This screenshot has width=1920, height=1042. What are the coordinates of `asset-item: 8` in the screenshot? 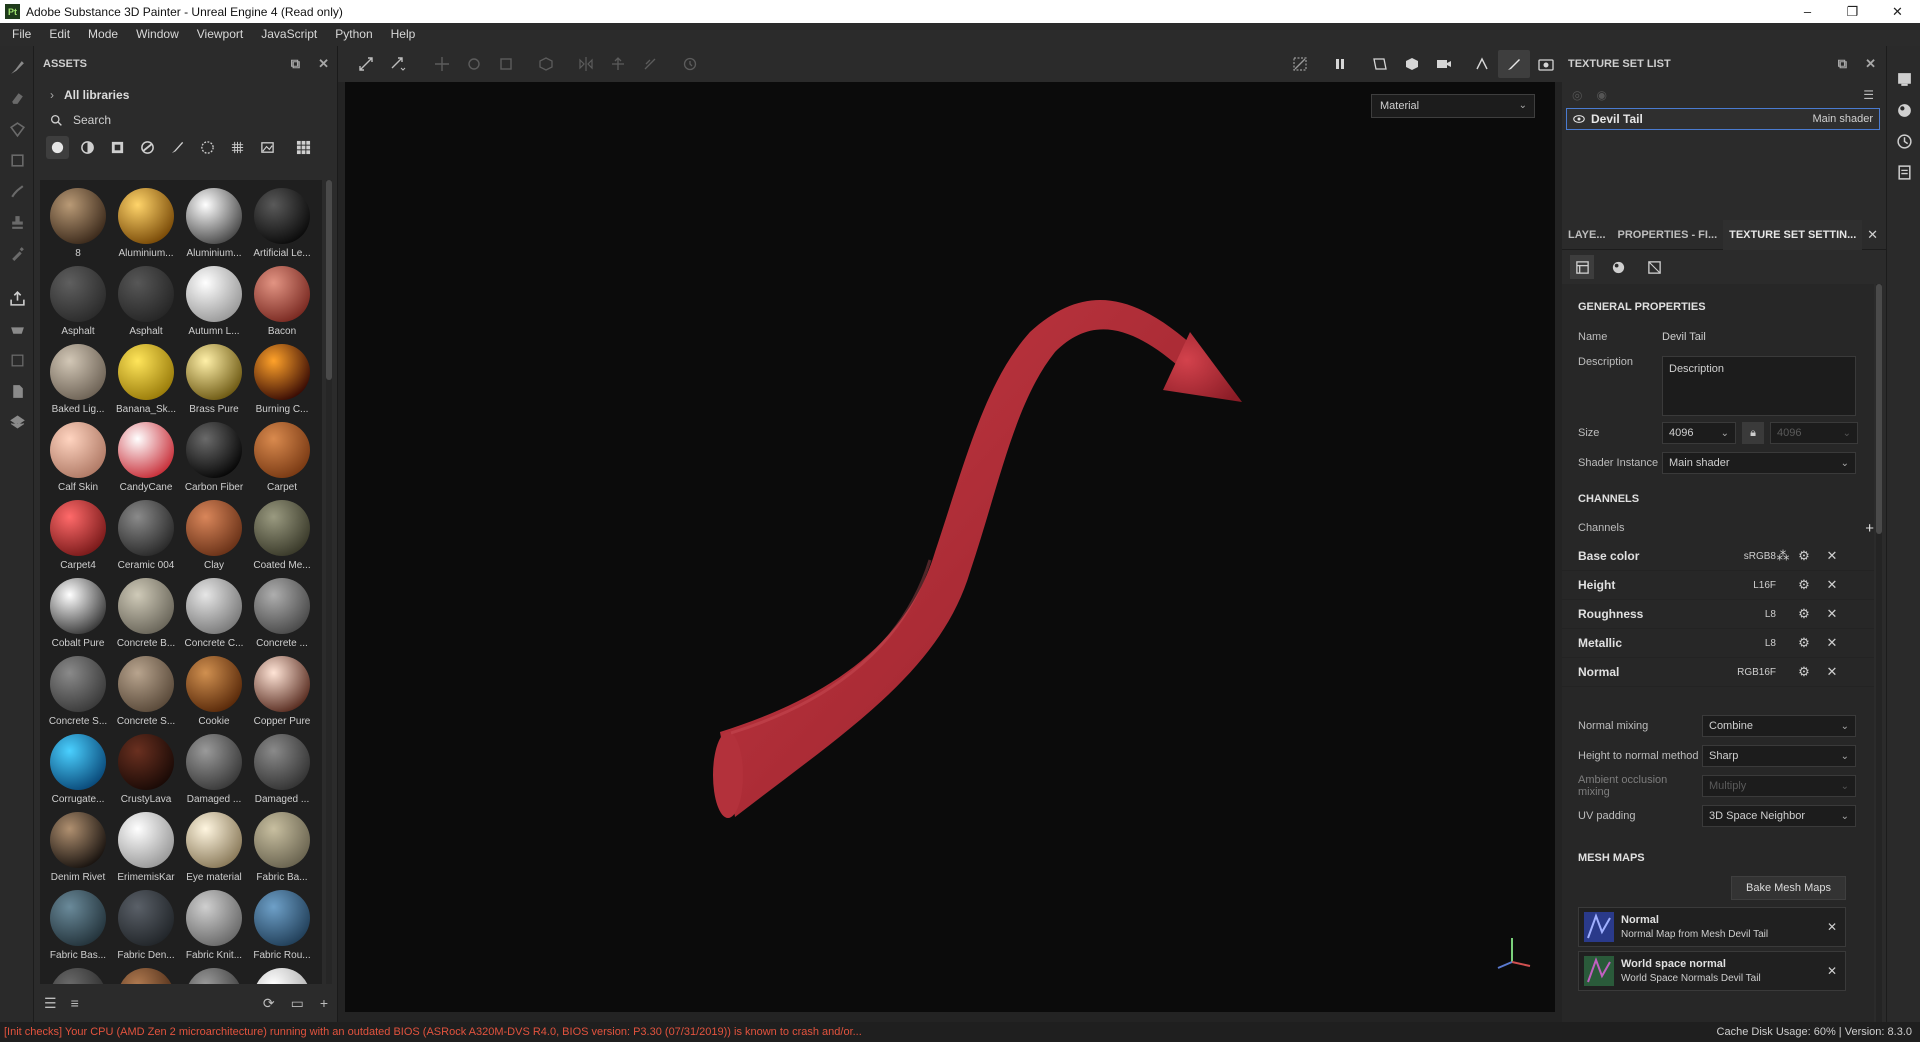 It's located at (78, 225).